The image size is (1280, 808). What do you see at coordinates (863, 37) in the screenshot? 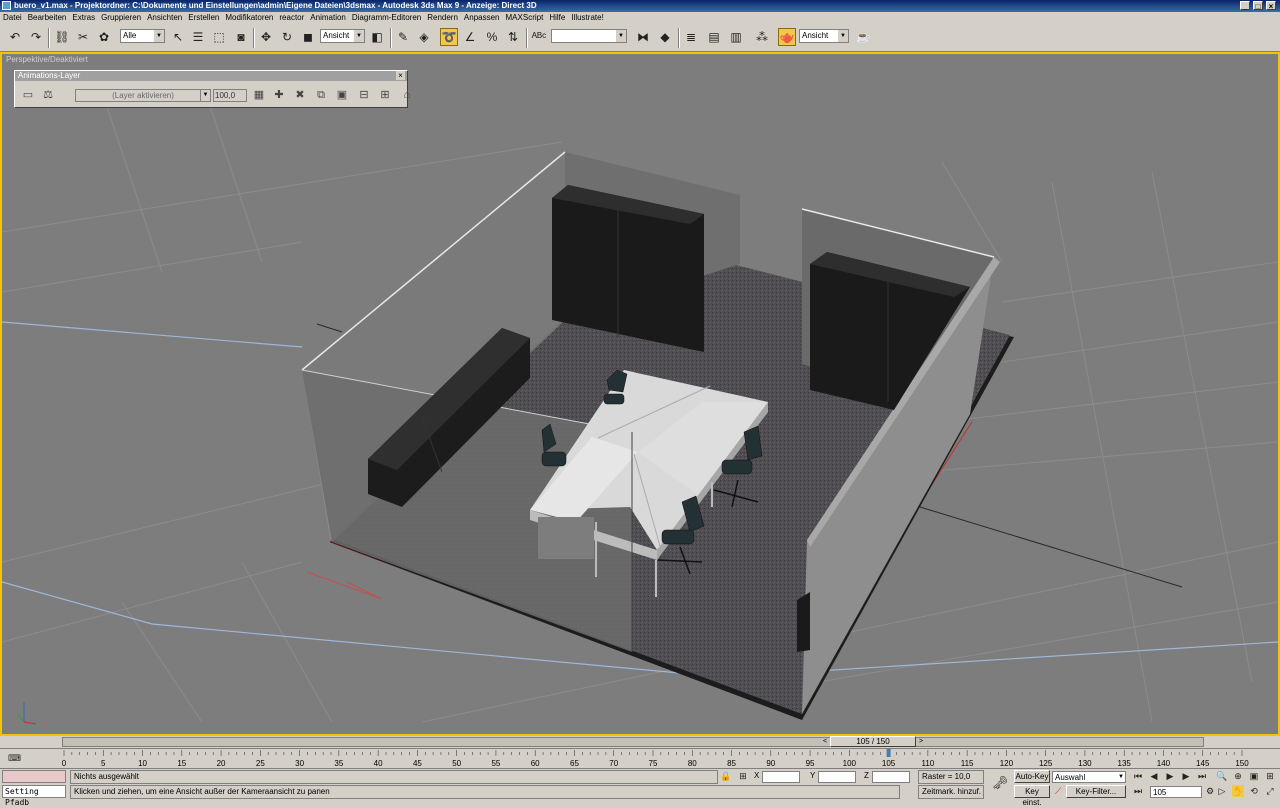
I see `quick-render-icon: ☕` at bounding box center [863, 37].